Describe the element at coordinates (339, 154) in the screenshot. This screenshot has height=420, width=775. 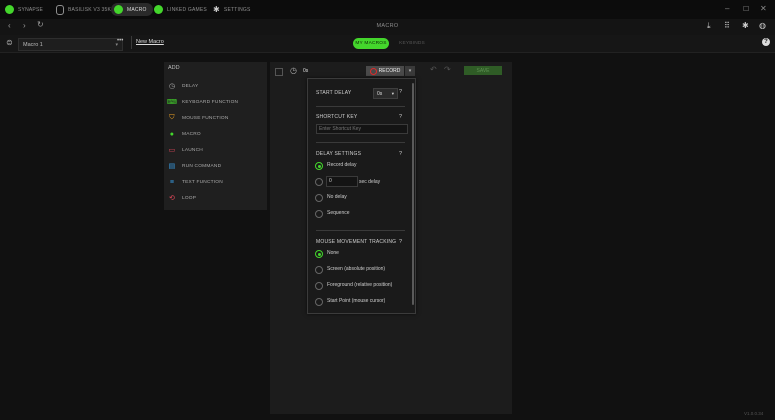
I see `delay-settings-label: DELAY SETTINGS` at that location.